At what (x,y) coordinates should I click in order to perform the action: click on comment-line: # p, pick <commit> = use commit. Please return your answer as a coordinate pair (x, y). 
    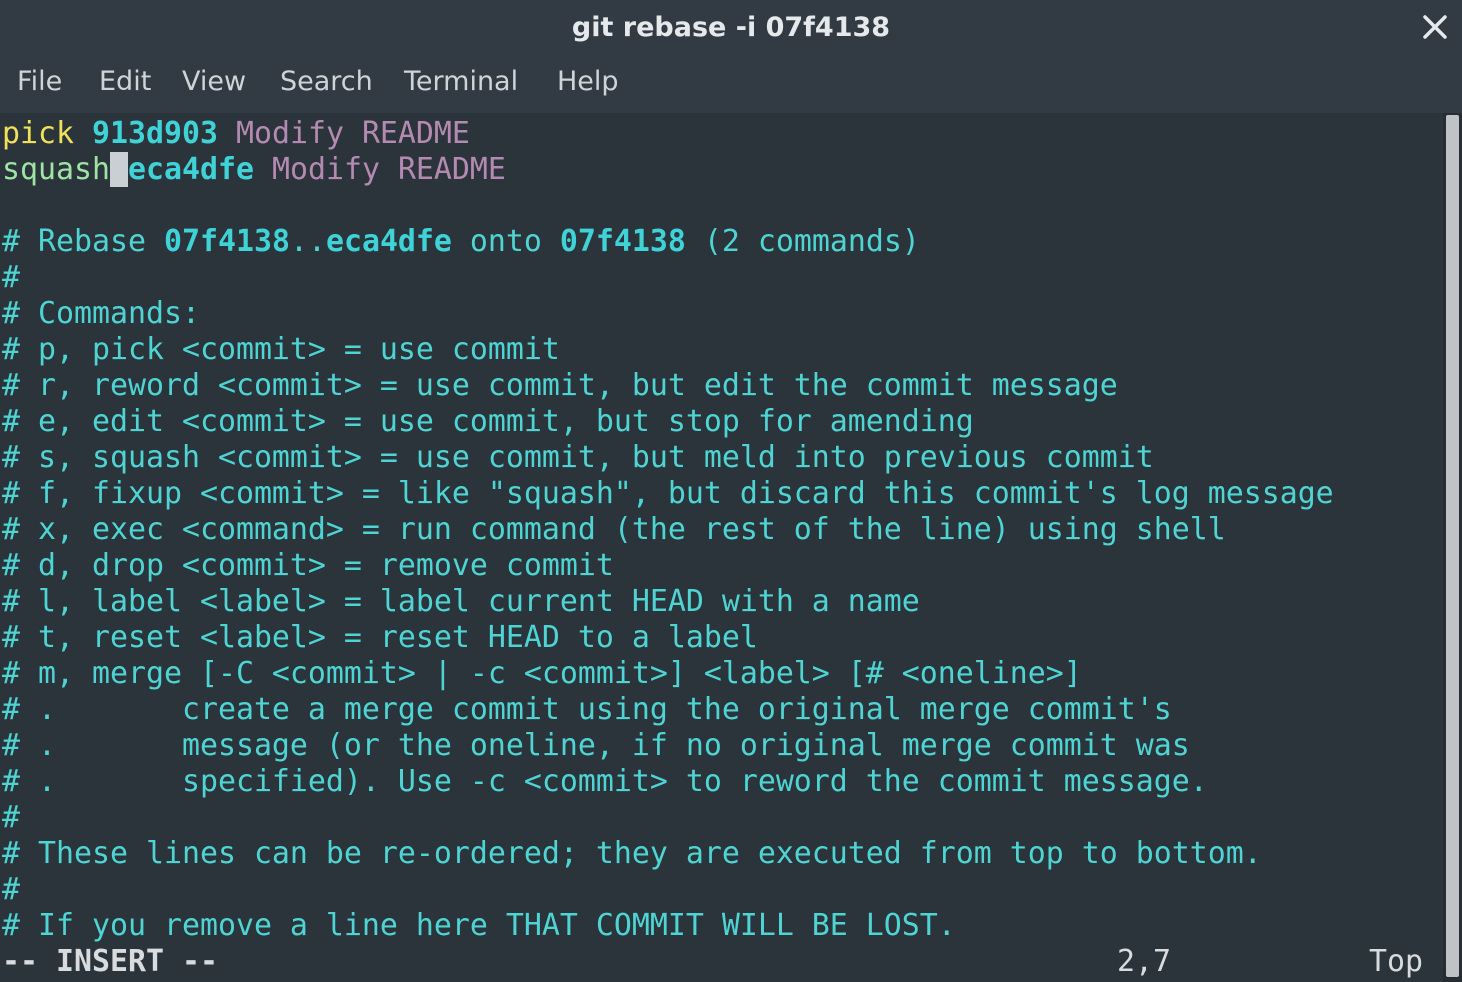
    Looking at the image, I should click on (281, 349).